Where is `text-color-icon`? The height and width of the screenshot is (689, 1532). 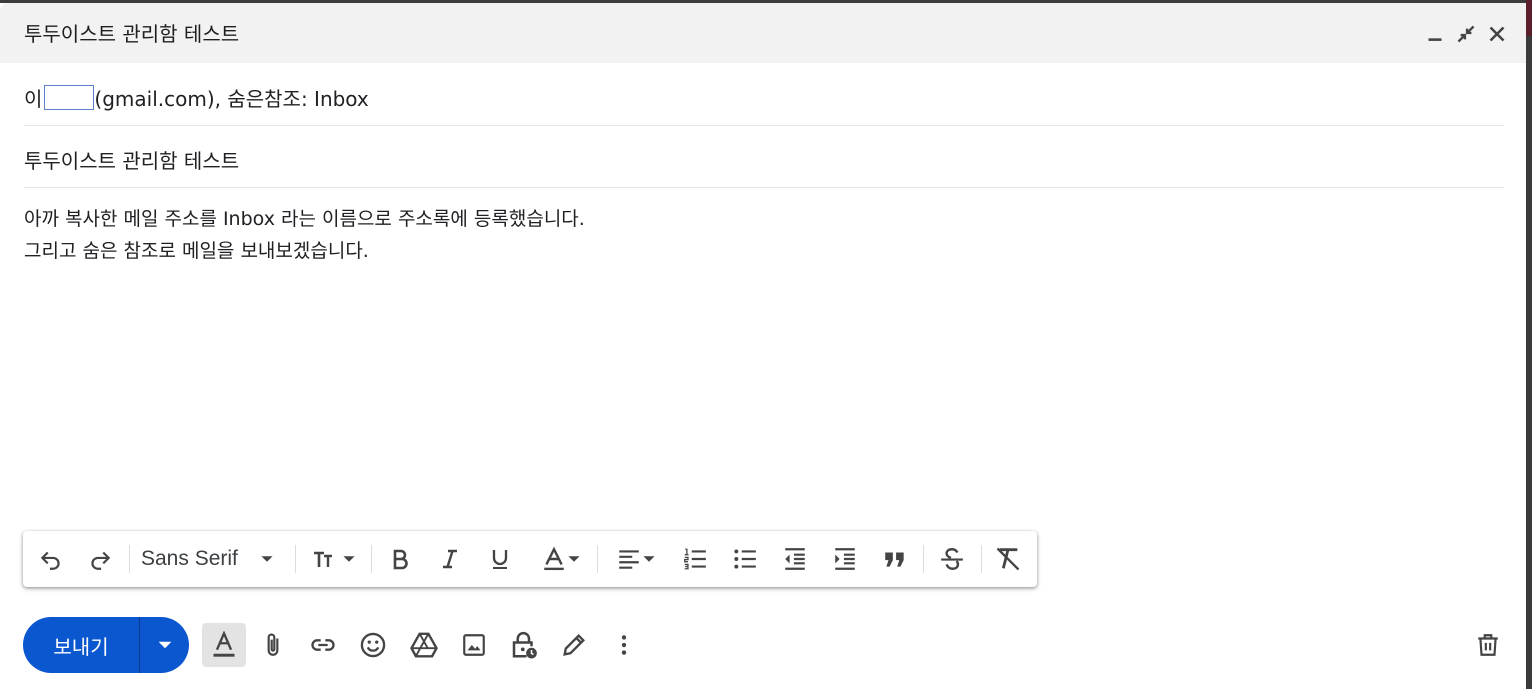 text-color-icon is located at coordinates (554, 558).